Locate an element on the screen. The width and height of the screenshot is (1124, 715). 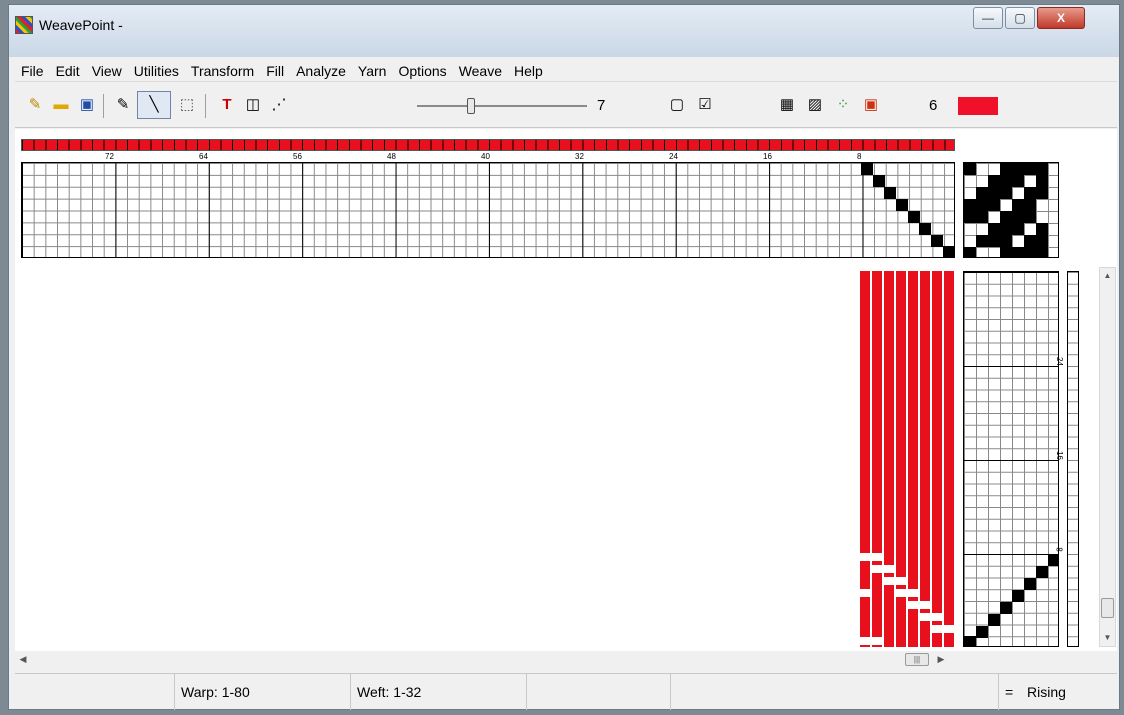
ruler-label: 24 is located at coordinates (673, 156).